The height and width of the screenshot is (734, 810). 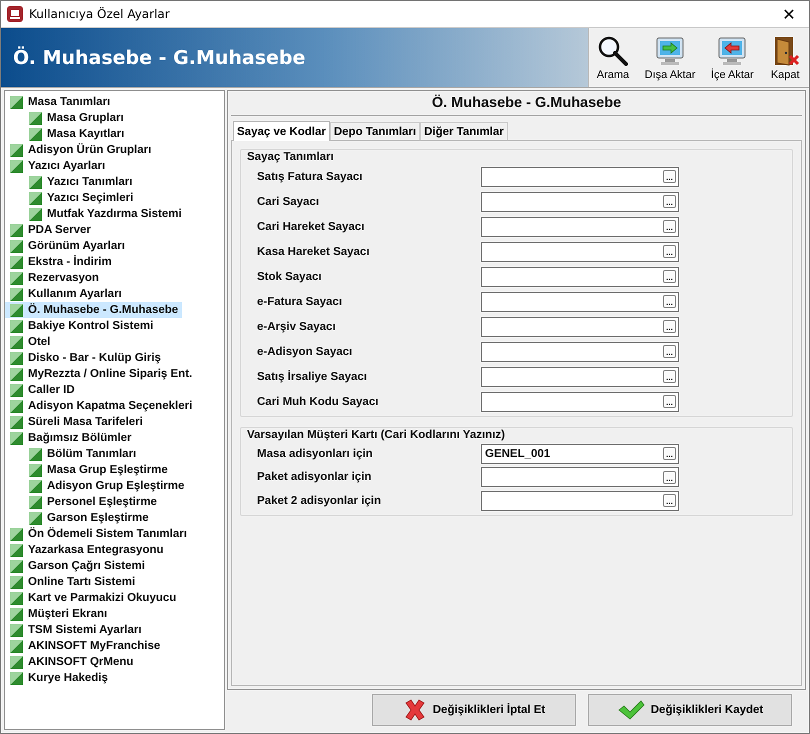 What do you see at coordinates (516, 103) in the screenshot?
I see `panel-title: Ö. Muhasebe - G.Muhasebe` at bounding box center [516, 103].